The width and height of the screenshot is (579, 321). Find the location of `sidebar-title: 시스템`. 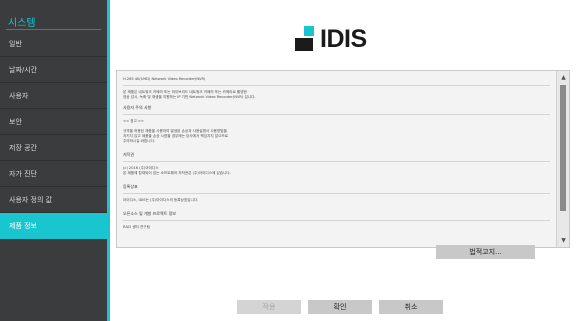

sidebar-title: 시스템 is located at coordinates (22, 23).